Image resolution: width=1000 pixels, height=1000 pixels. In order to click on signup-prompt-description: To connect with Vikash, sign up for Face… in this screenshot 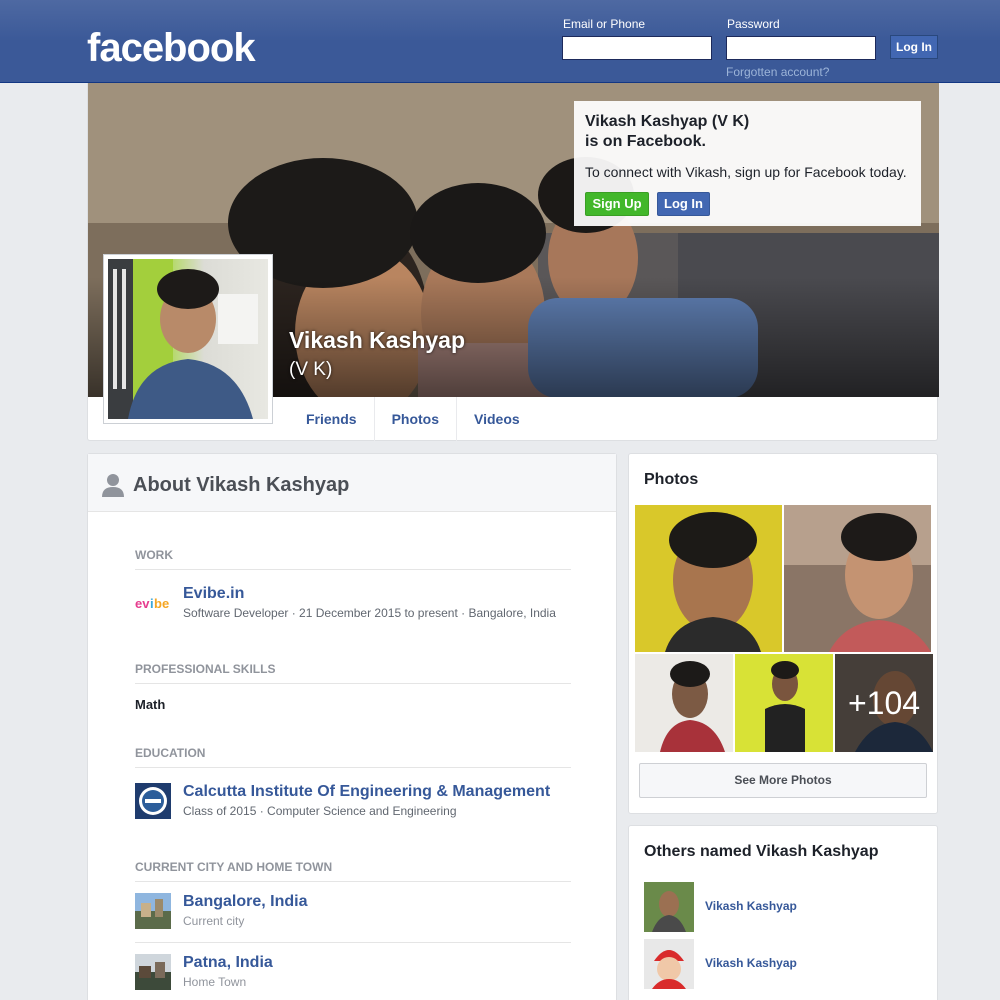, I will do `click(746, 172)`.